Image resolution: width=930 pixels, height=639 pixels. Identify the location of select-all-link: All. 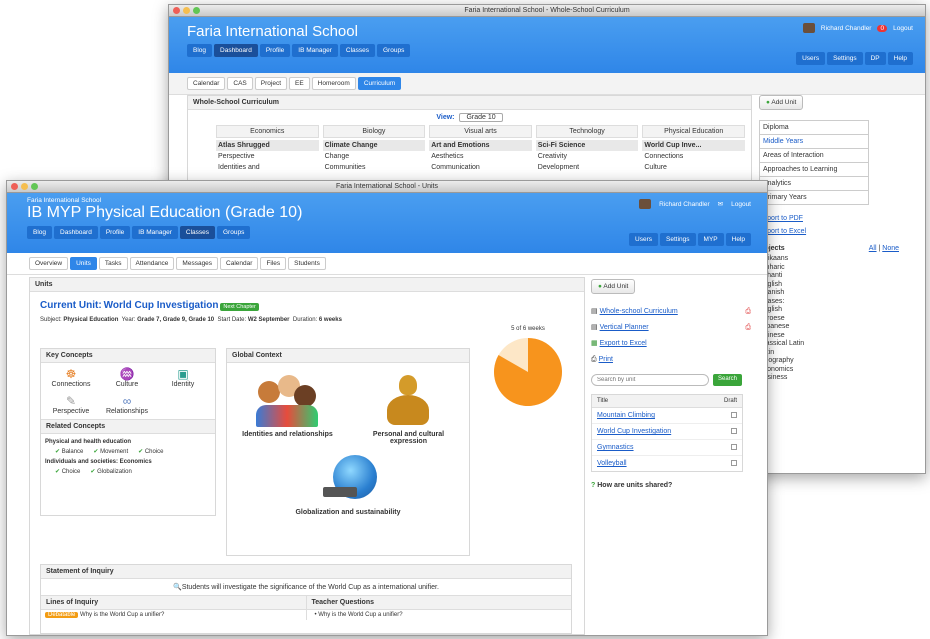
(873, 248).